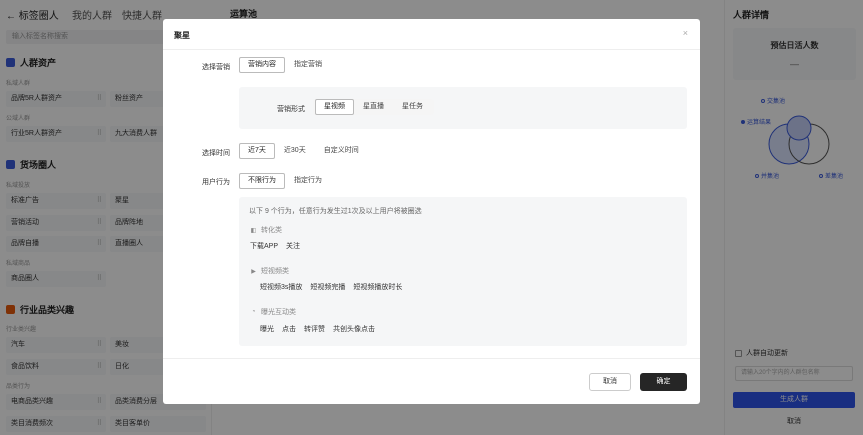 The image size is (863, 435). Describe the element at coordinates (257, 151) in the screenshot. I see `option-last-7-days: 近7天` at that location.